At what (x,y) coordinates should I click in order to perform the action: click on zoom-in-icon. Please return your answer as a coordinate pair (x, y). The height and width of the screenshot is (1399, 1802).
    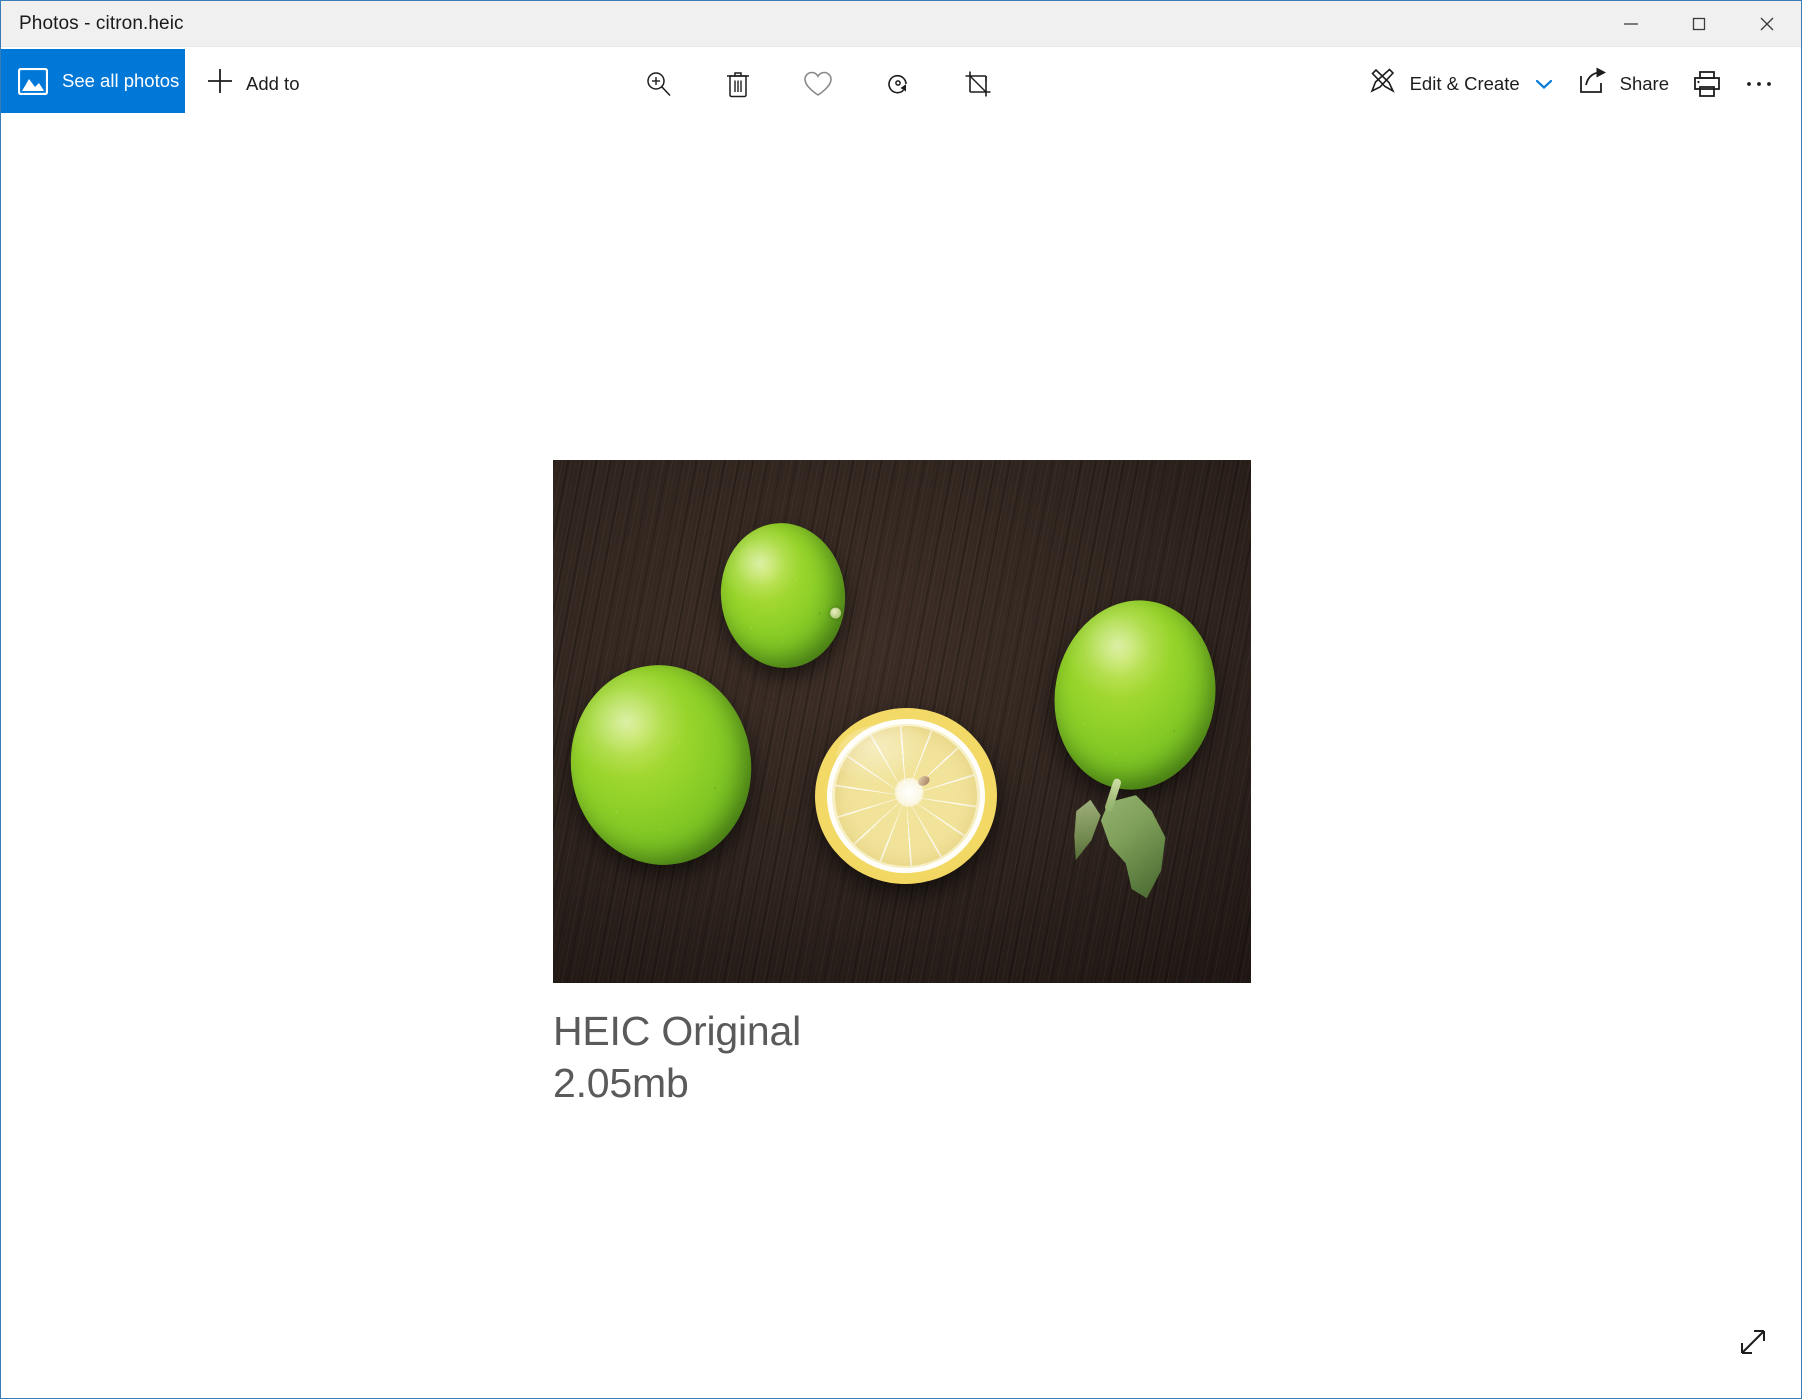
    Looking at the image, I should click on (658, 84).